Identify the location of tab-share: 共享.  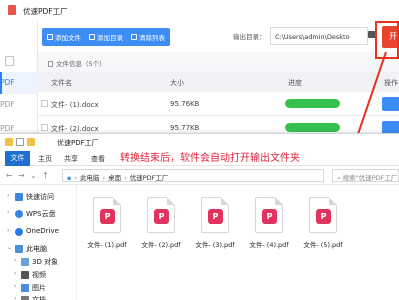
(71, 159).